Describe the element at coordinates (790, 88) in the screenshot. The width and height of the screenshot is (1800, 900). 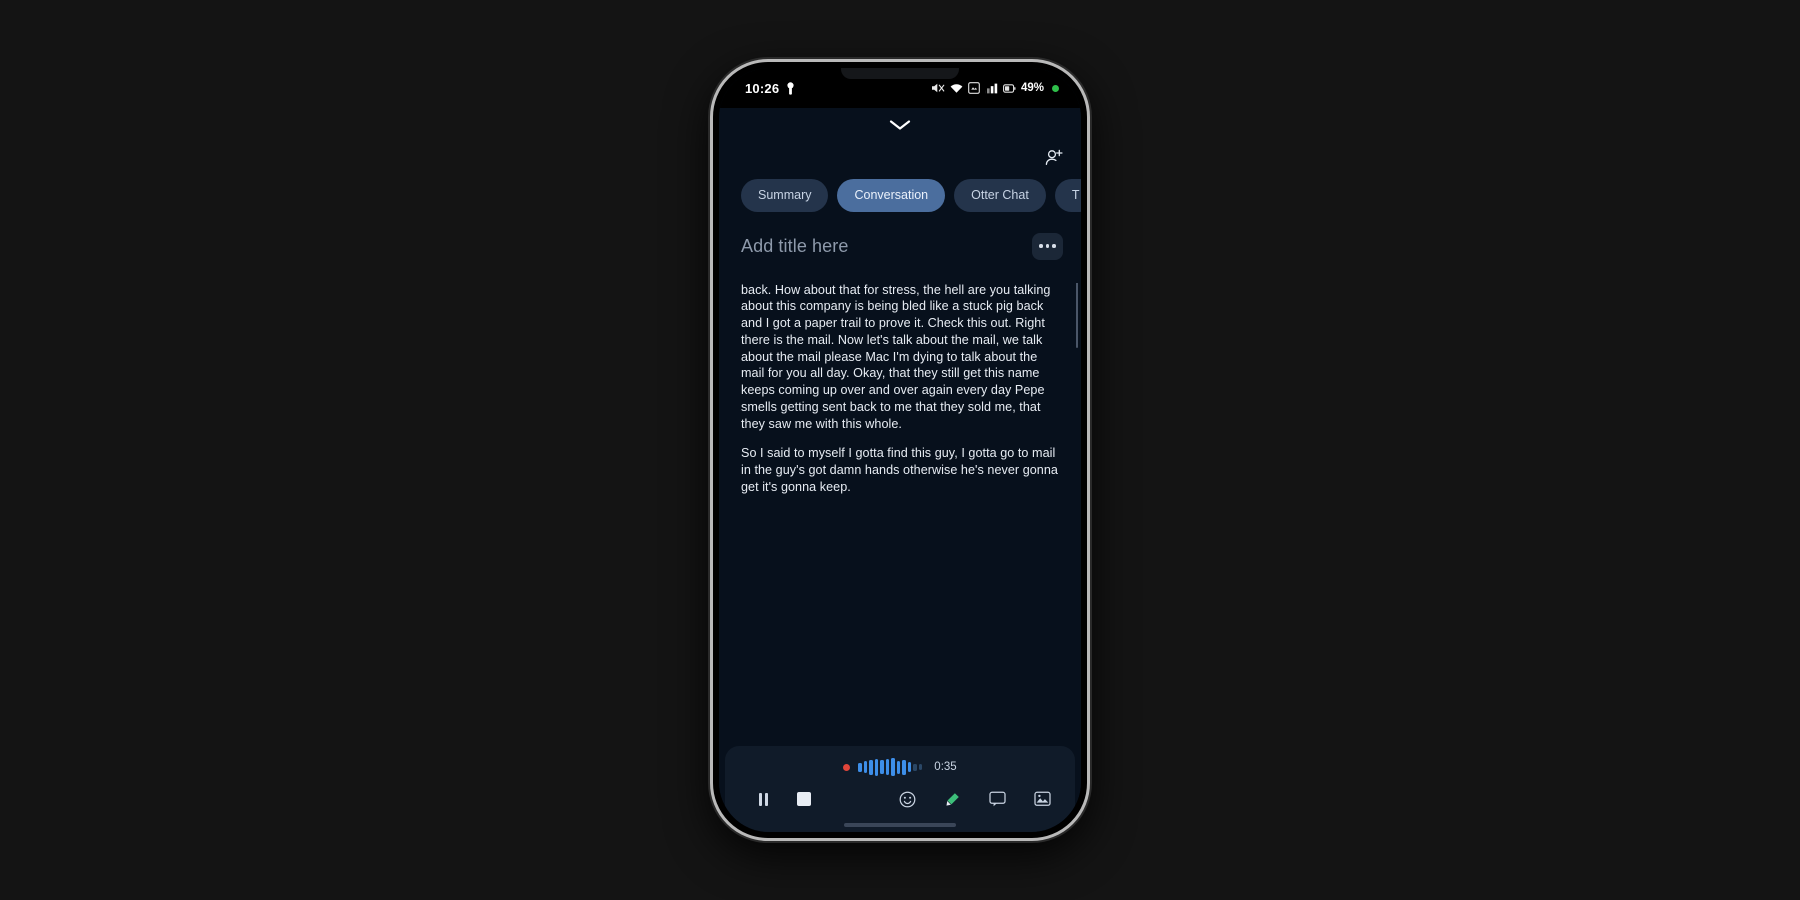
I see `key-icon` at that location.